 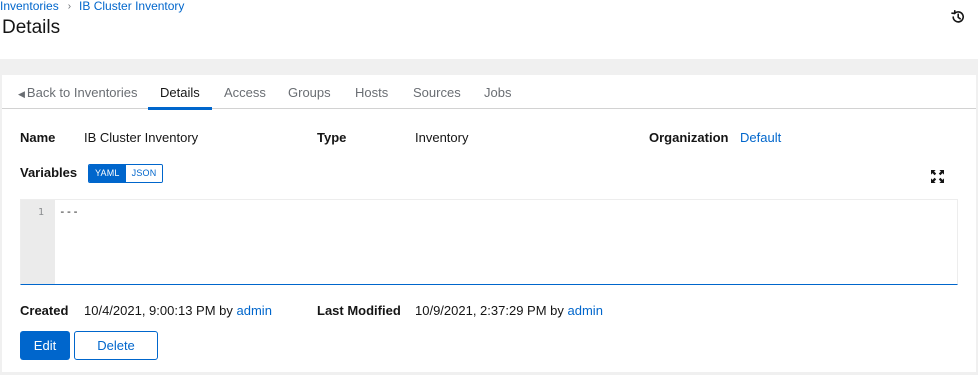 What do you see at coordinates (45, 345) in the screenshot?
I see `edit-button: Edit` at bounding box center [45, 345].